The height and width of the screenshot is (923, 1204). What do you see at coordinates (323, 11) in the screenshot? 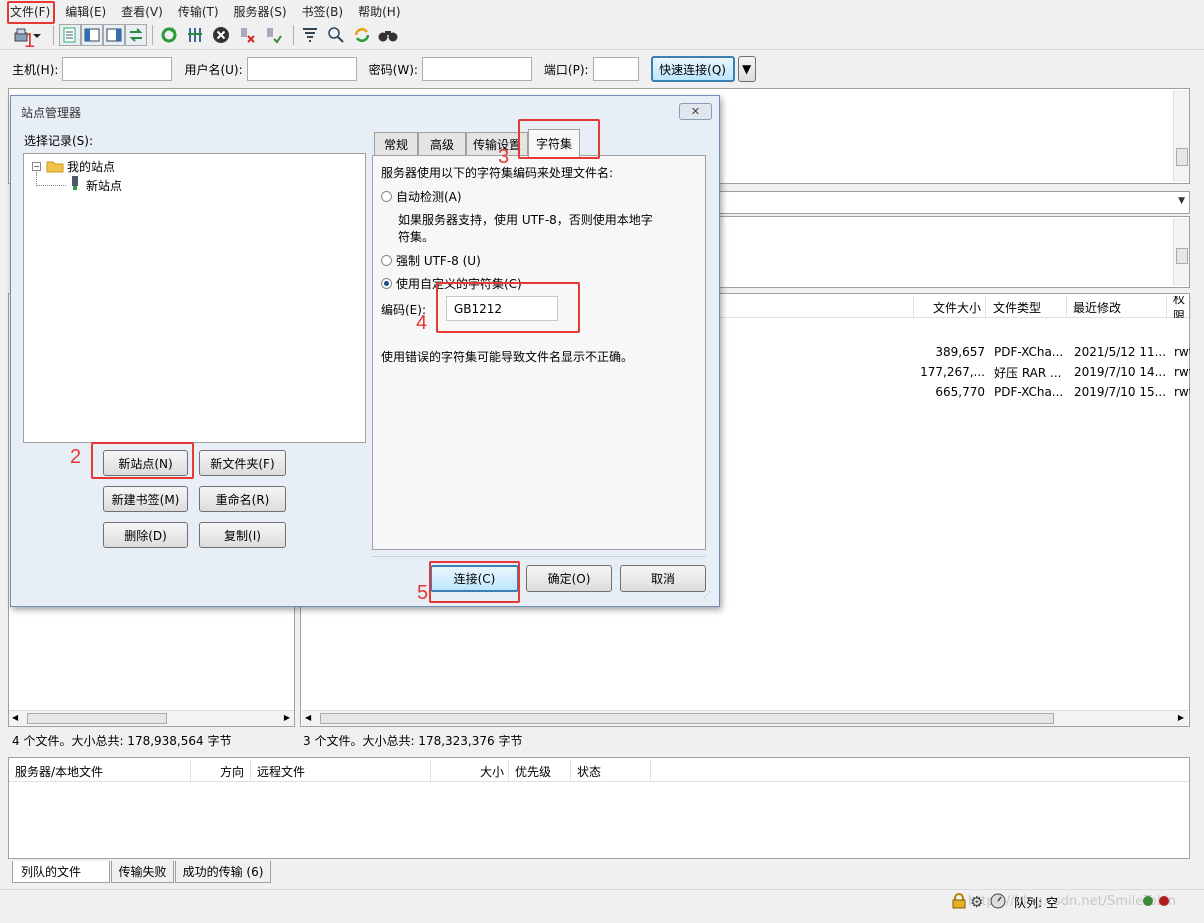
I see `menu-bookmarks: 书签(B)` at bounding box center [323, 11].